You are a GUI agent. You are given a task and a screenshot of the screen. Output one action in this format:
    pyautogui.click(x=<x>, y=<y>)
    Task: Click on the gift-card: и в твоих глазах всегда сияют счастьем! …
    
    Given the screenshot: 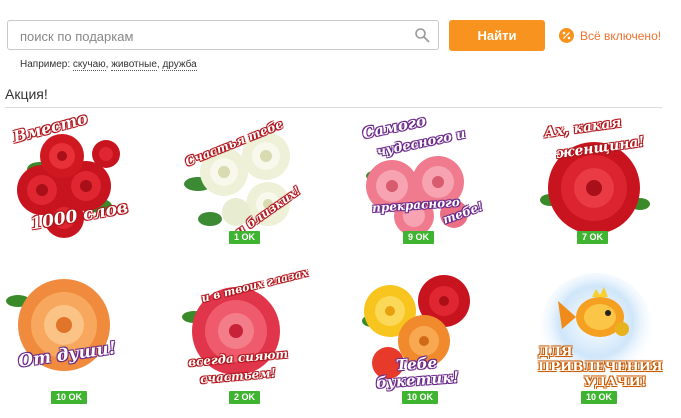 What is the action you would take?
    pyautogui.click(x=244, y=337)
    